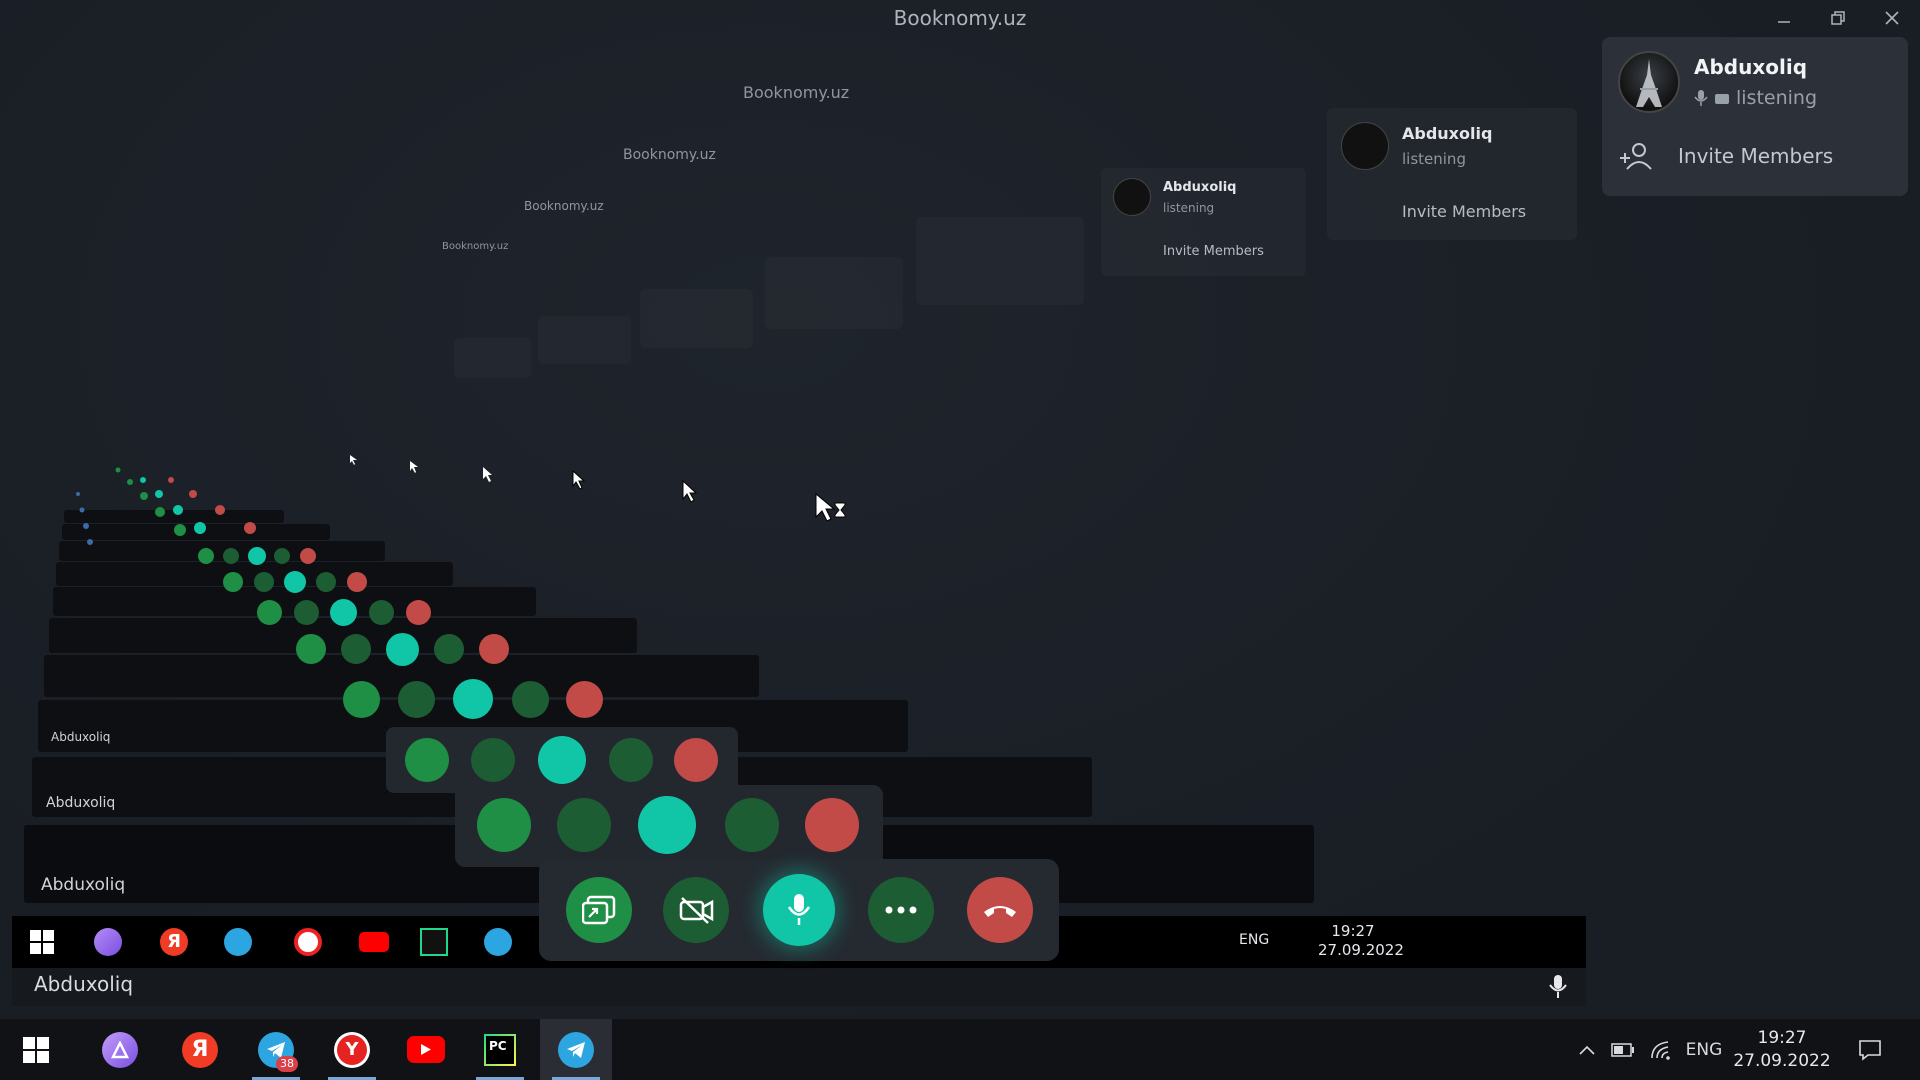  I want to click on member-name: Abduxoliq, so click(1750, 67).